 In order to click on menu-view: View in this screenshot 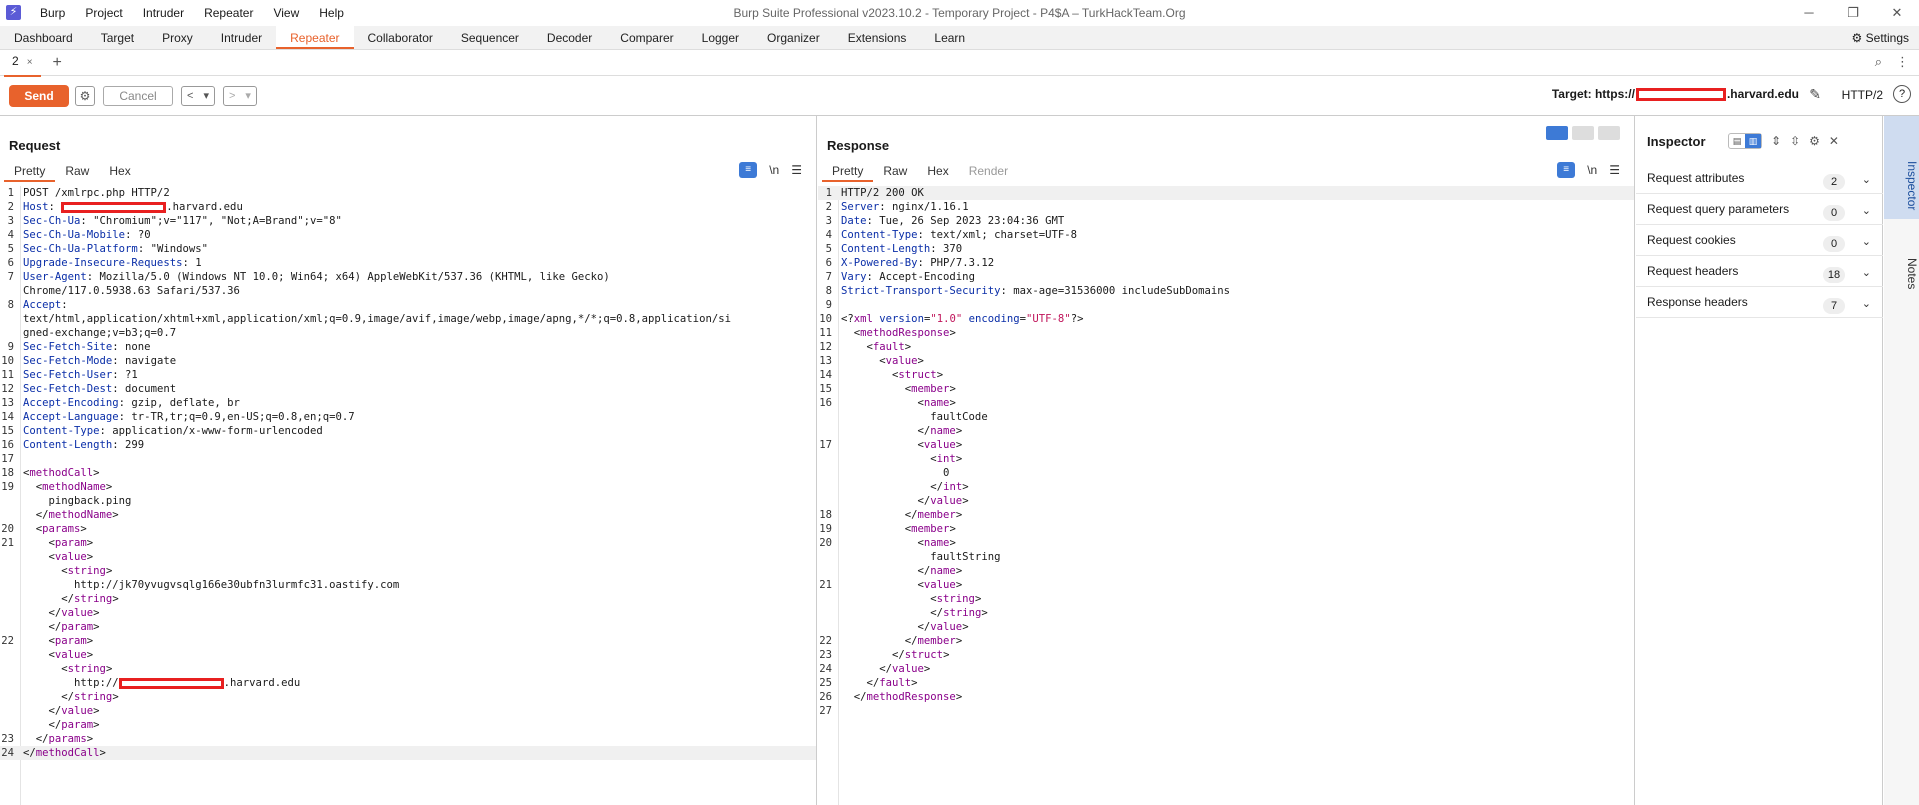, I will do `click(286, 13)`.